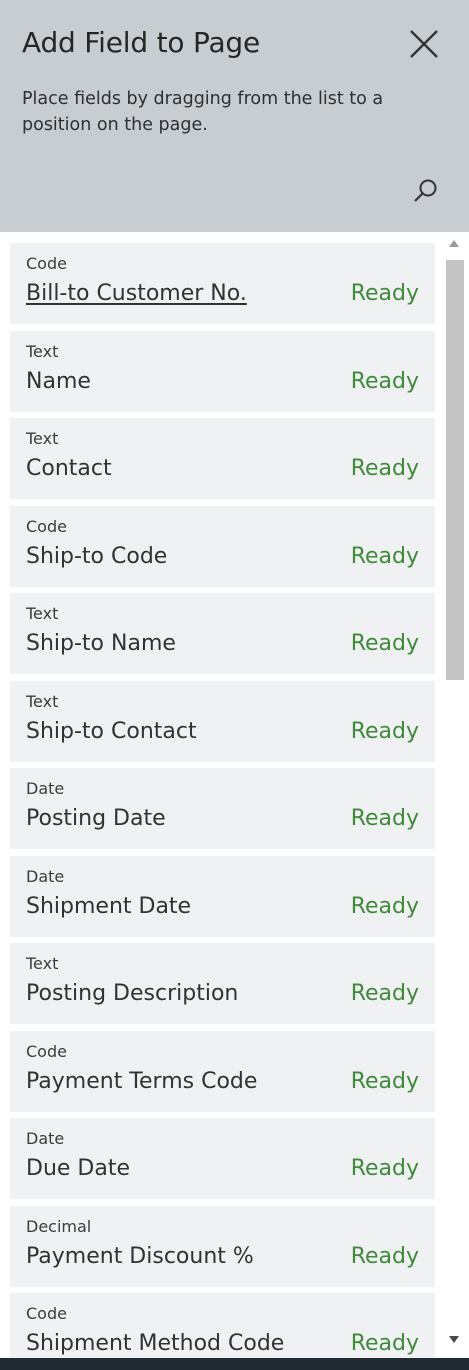  What do you see at coordinates (454, 243) in the screenshot?
I see `scroll-up-arrow-icon` at bounding box center [454, 243].